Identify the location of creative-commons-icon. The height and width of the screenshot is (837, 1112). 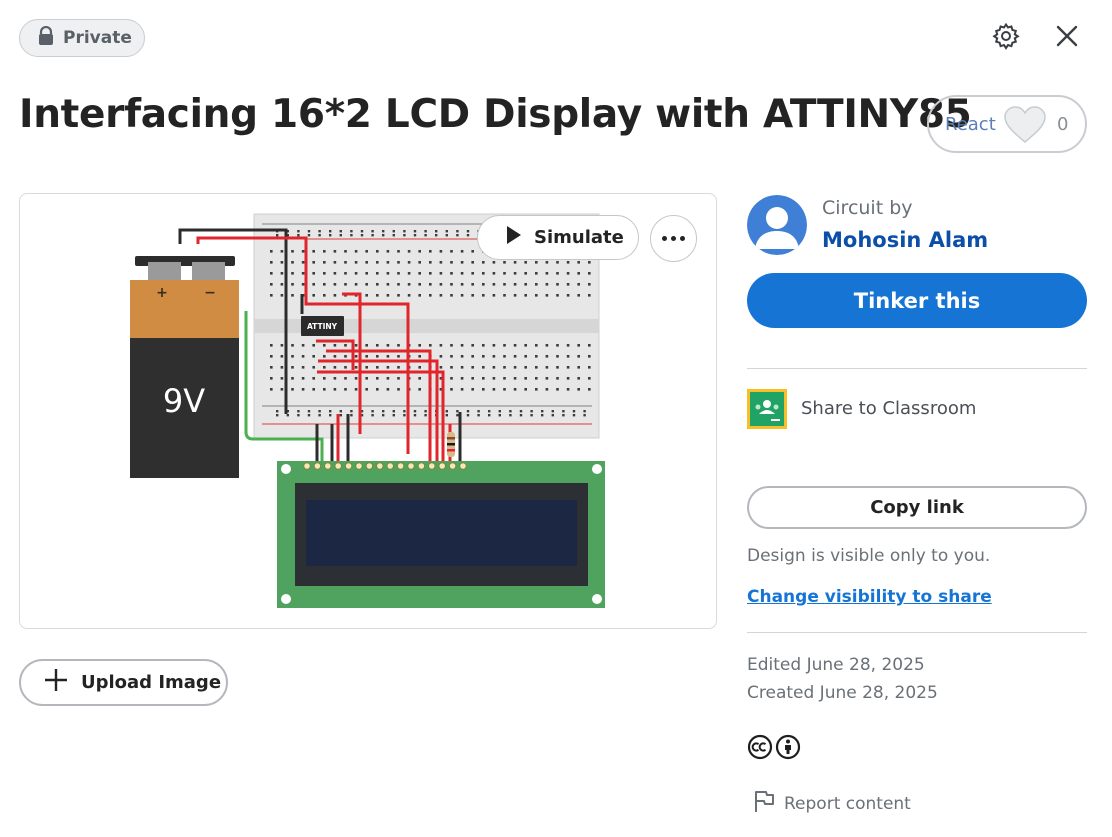
(760, 749).